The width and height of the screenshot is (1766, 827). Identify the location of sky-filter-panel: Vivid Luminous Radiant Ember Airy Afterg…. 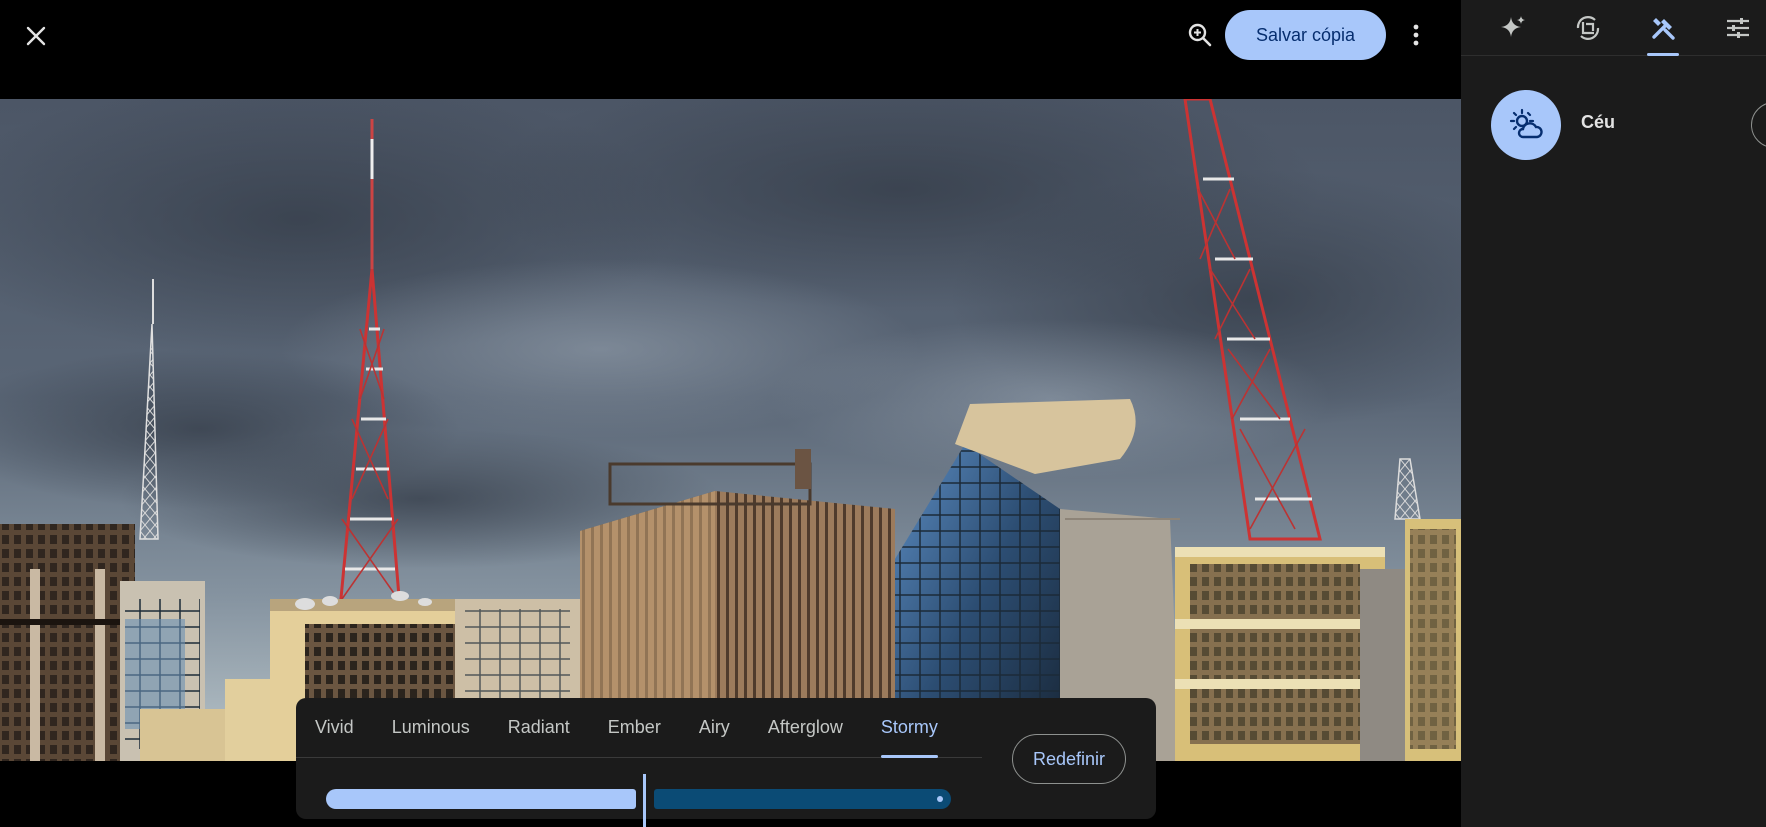
(726, 762).